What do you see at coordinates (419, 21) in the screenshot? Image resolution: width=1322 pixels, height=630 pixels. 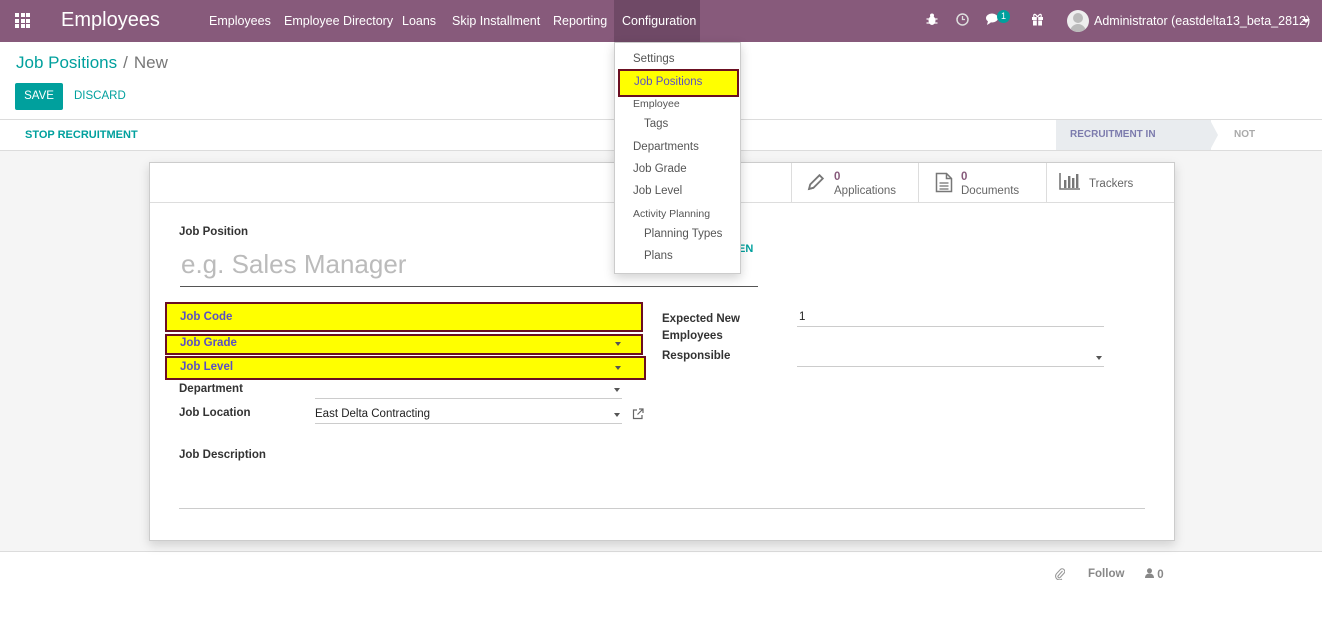 I see `menu-loans: Loans` at bounding box center [419, 21].